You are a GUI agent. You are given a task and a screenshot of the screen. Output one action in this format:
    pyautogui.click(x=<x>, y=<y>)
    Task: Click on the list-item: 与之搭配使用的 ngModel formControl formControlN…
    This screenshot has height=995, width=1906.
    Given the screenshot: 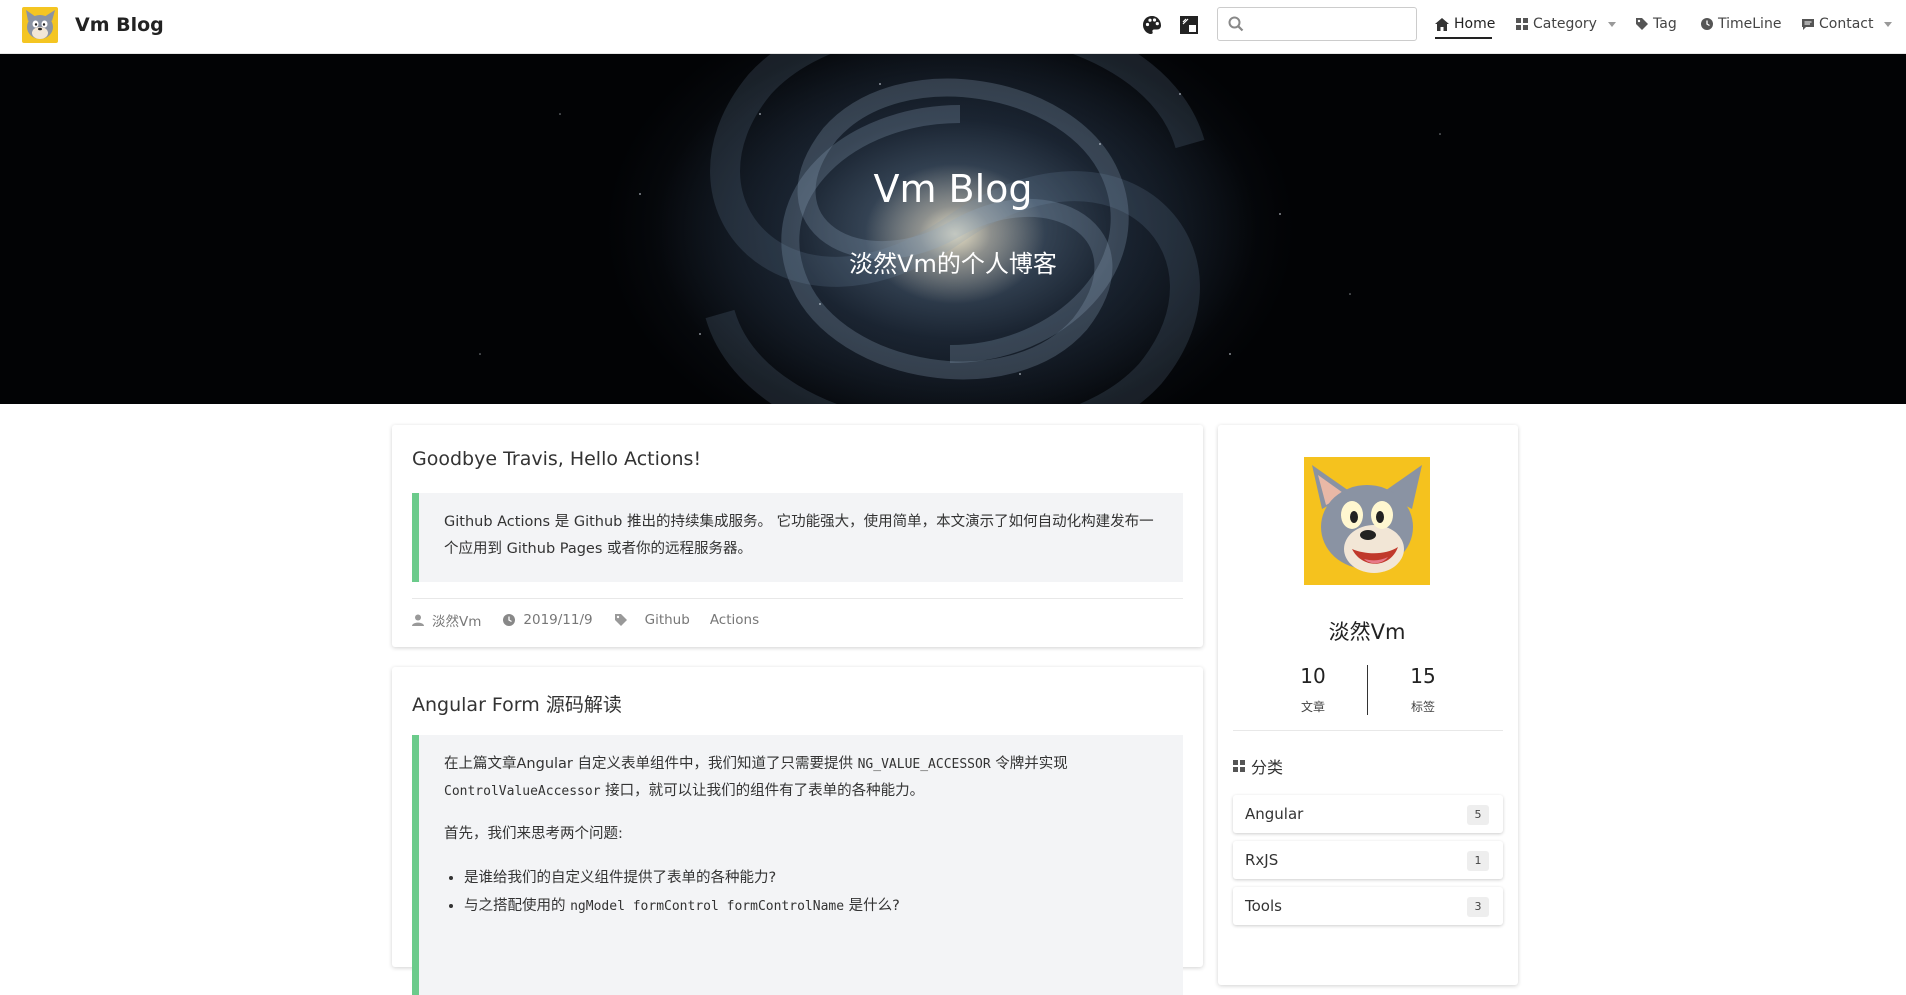 What is the action you would take?
    pyautogui.click(x=811, y=906)
    